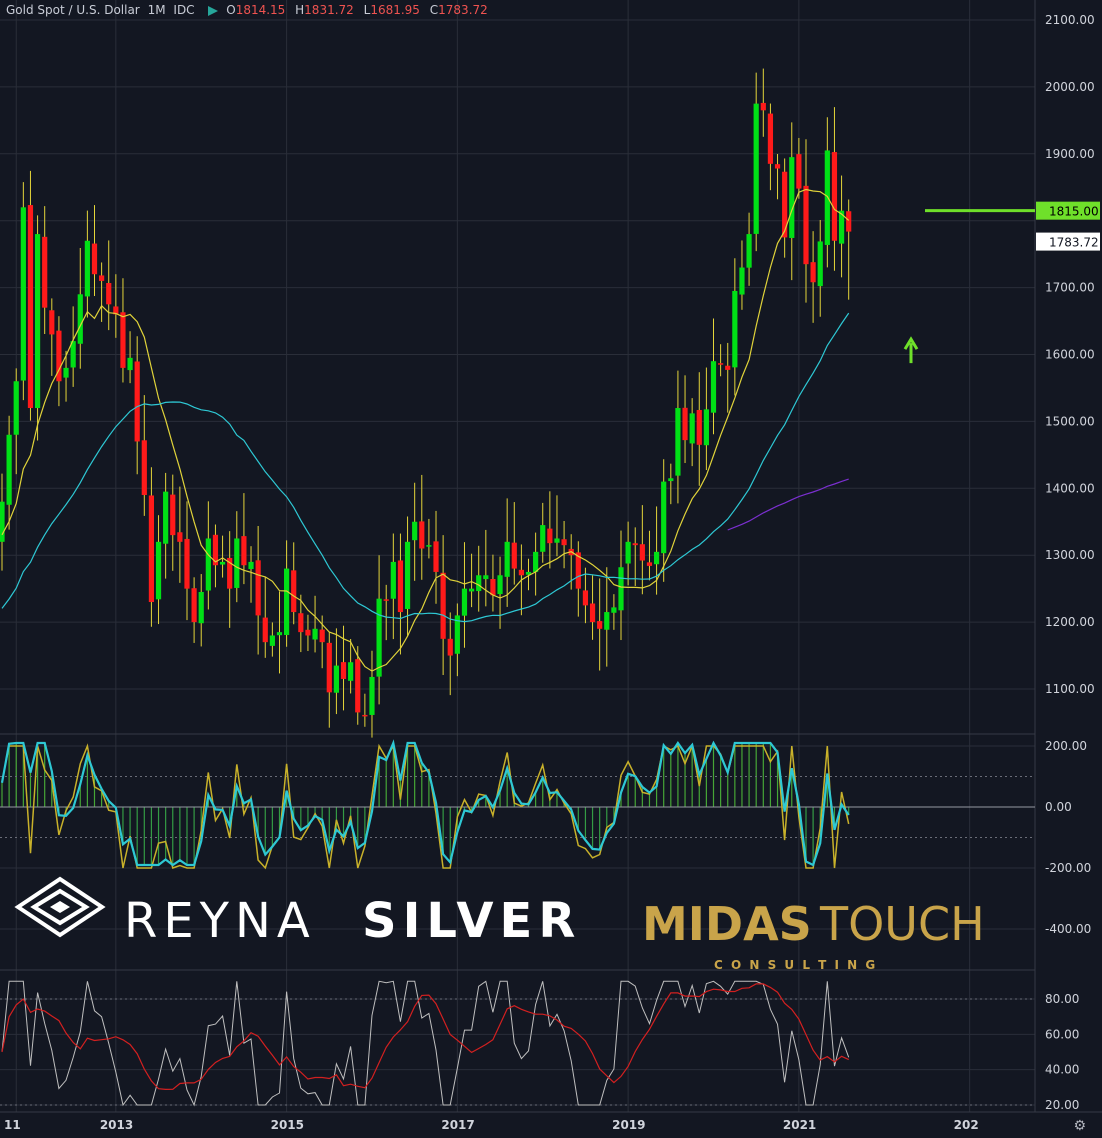 This screenshot has height=1138, width=1102. What do you see at coordinates (425, 1037) in the screenshot?
I see `stoch-slow-line` at bounding box center [425, 1037].